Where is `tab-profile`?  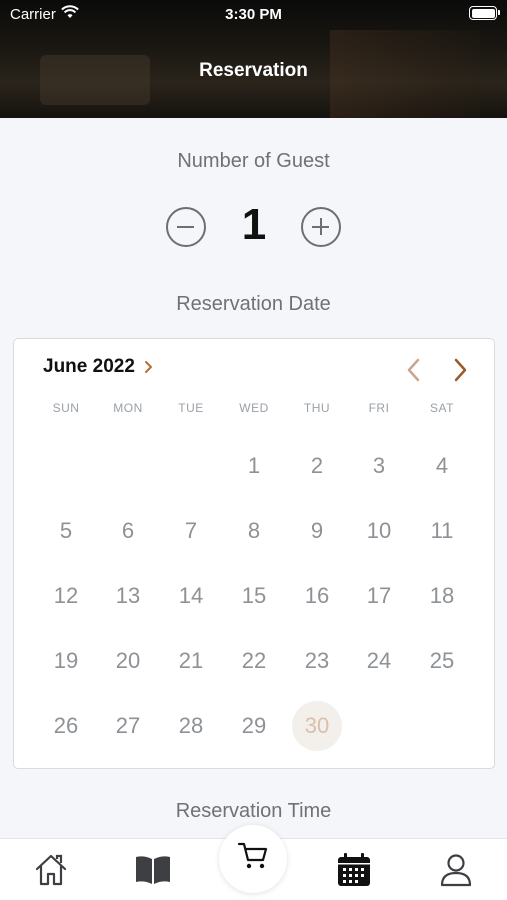 tab-profile is located at coordinates (456, 869).